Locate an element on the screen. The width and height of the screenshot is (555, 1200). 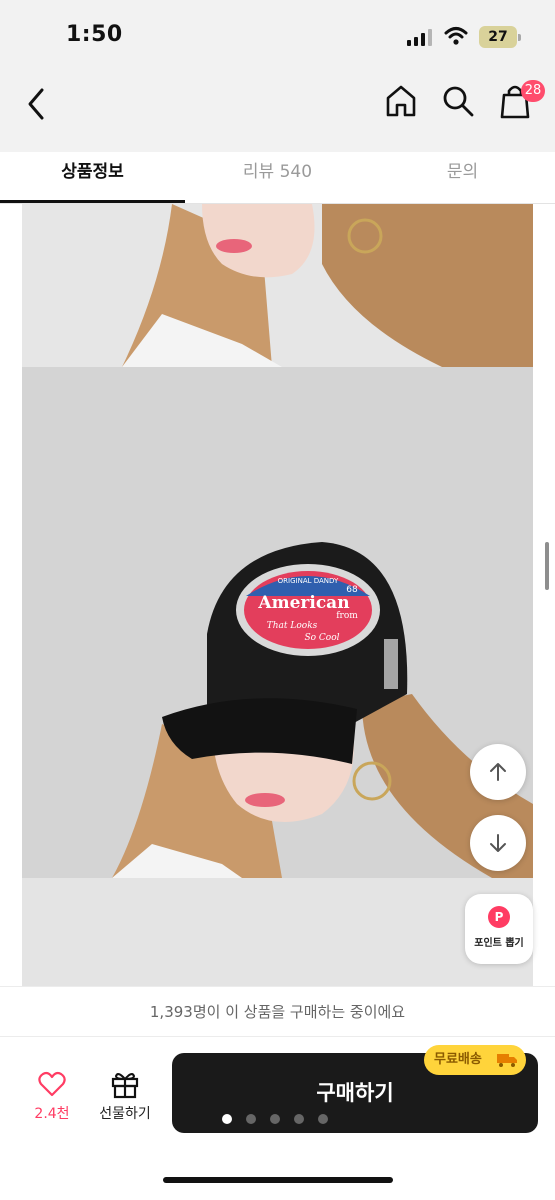
product-tabs: 상품정보 리뷰 540 문의 is located at coordinates (277, 178).